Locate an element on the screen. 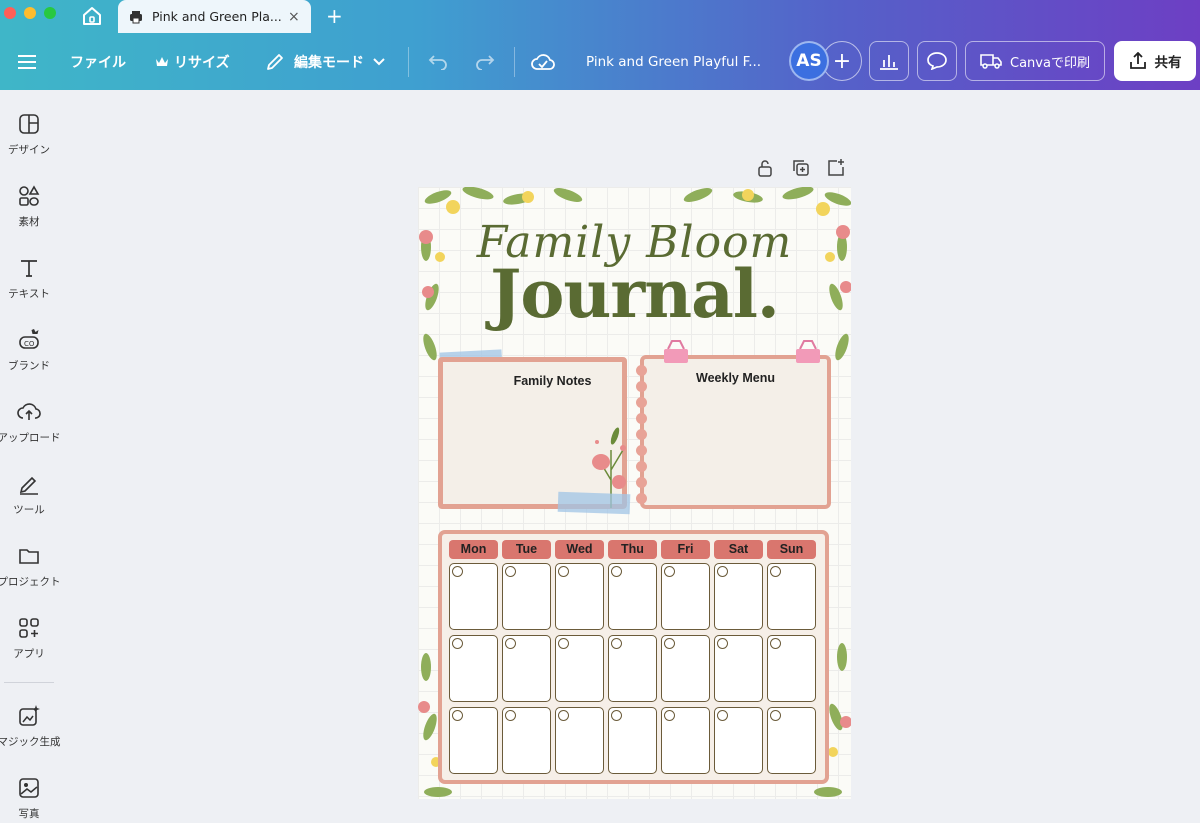 This screenshot has width=1200, height=823. photo-icon is located at coordinates (29, 788).